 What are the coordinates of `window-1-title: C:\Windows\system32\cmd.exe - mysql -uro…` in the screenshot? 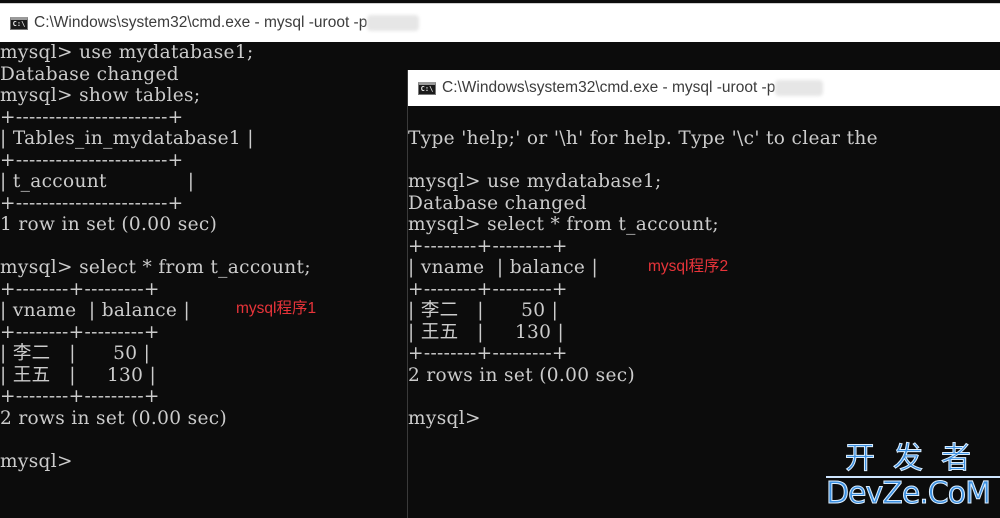 It's located at (201, 22).